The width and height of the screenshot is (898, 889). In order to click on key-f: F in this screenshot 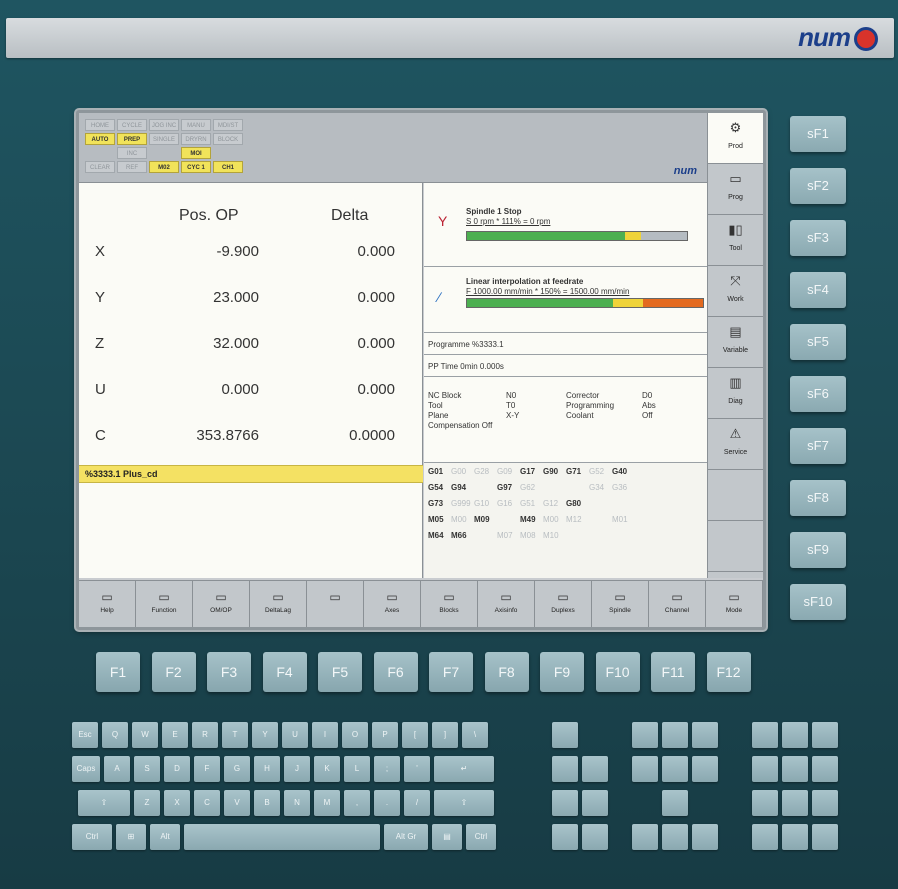, I will do `click(207, 769)`.